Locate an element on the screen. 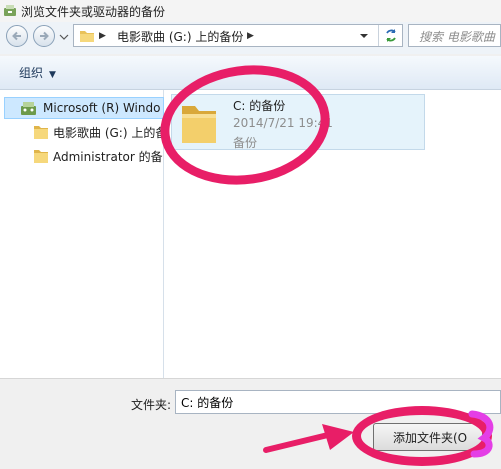 This screenshot has width=501, height=469. forward-arrow-icon is located at coordinates (44, 36).